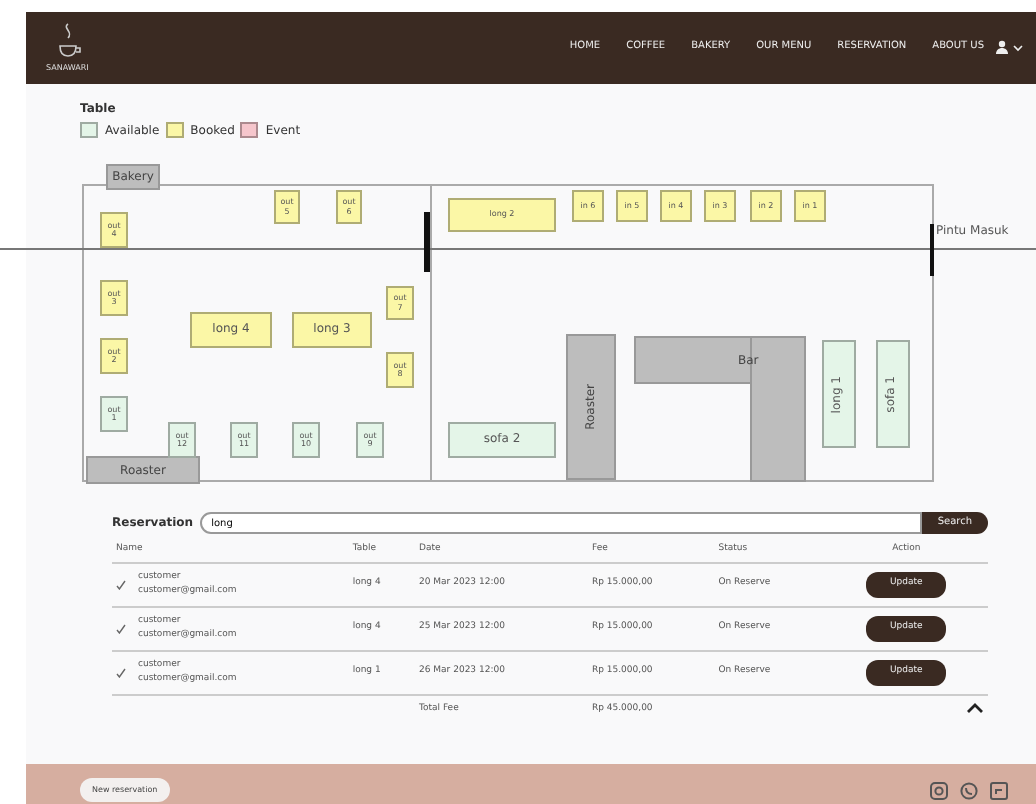 This screenshot has width=1036, height=804. What do you see at coordinates (939, 790) in the screenshot?
I see `camera-icon` at bounding box center [939, 790].